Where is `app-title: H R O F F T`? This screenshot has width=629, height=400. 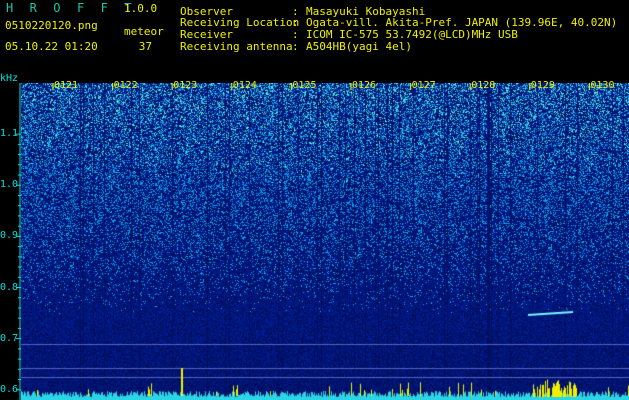
app-title: H R O F F T is located at coordinates (71, 8).